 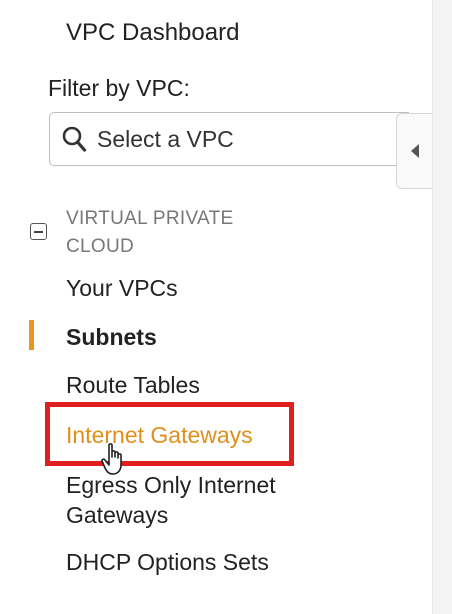 What do you see at coordinates (38, 231) in the screenshot?
I see `minus-square-icon` at bounding box center [38, 231].